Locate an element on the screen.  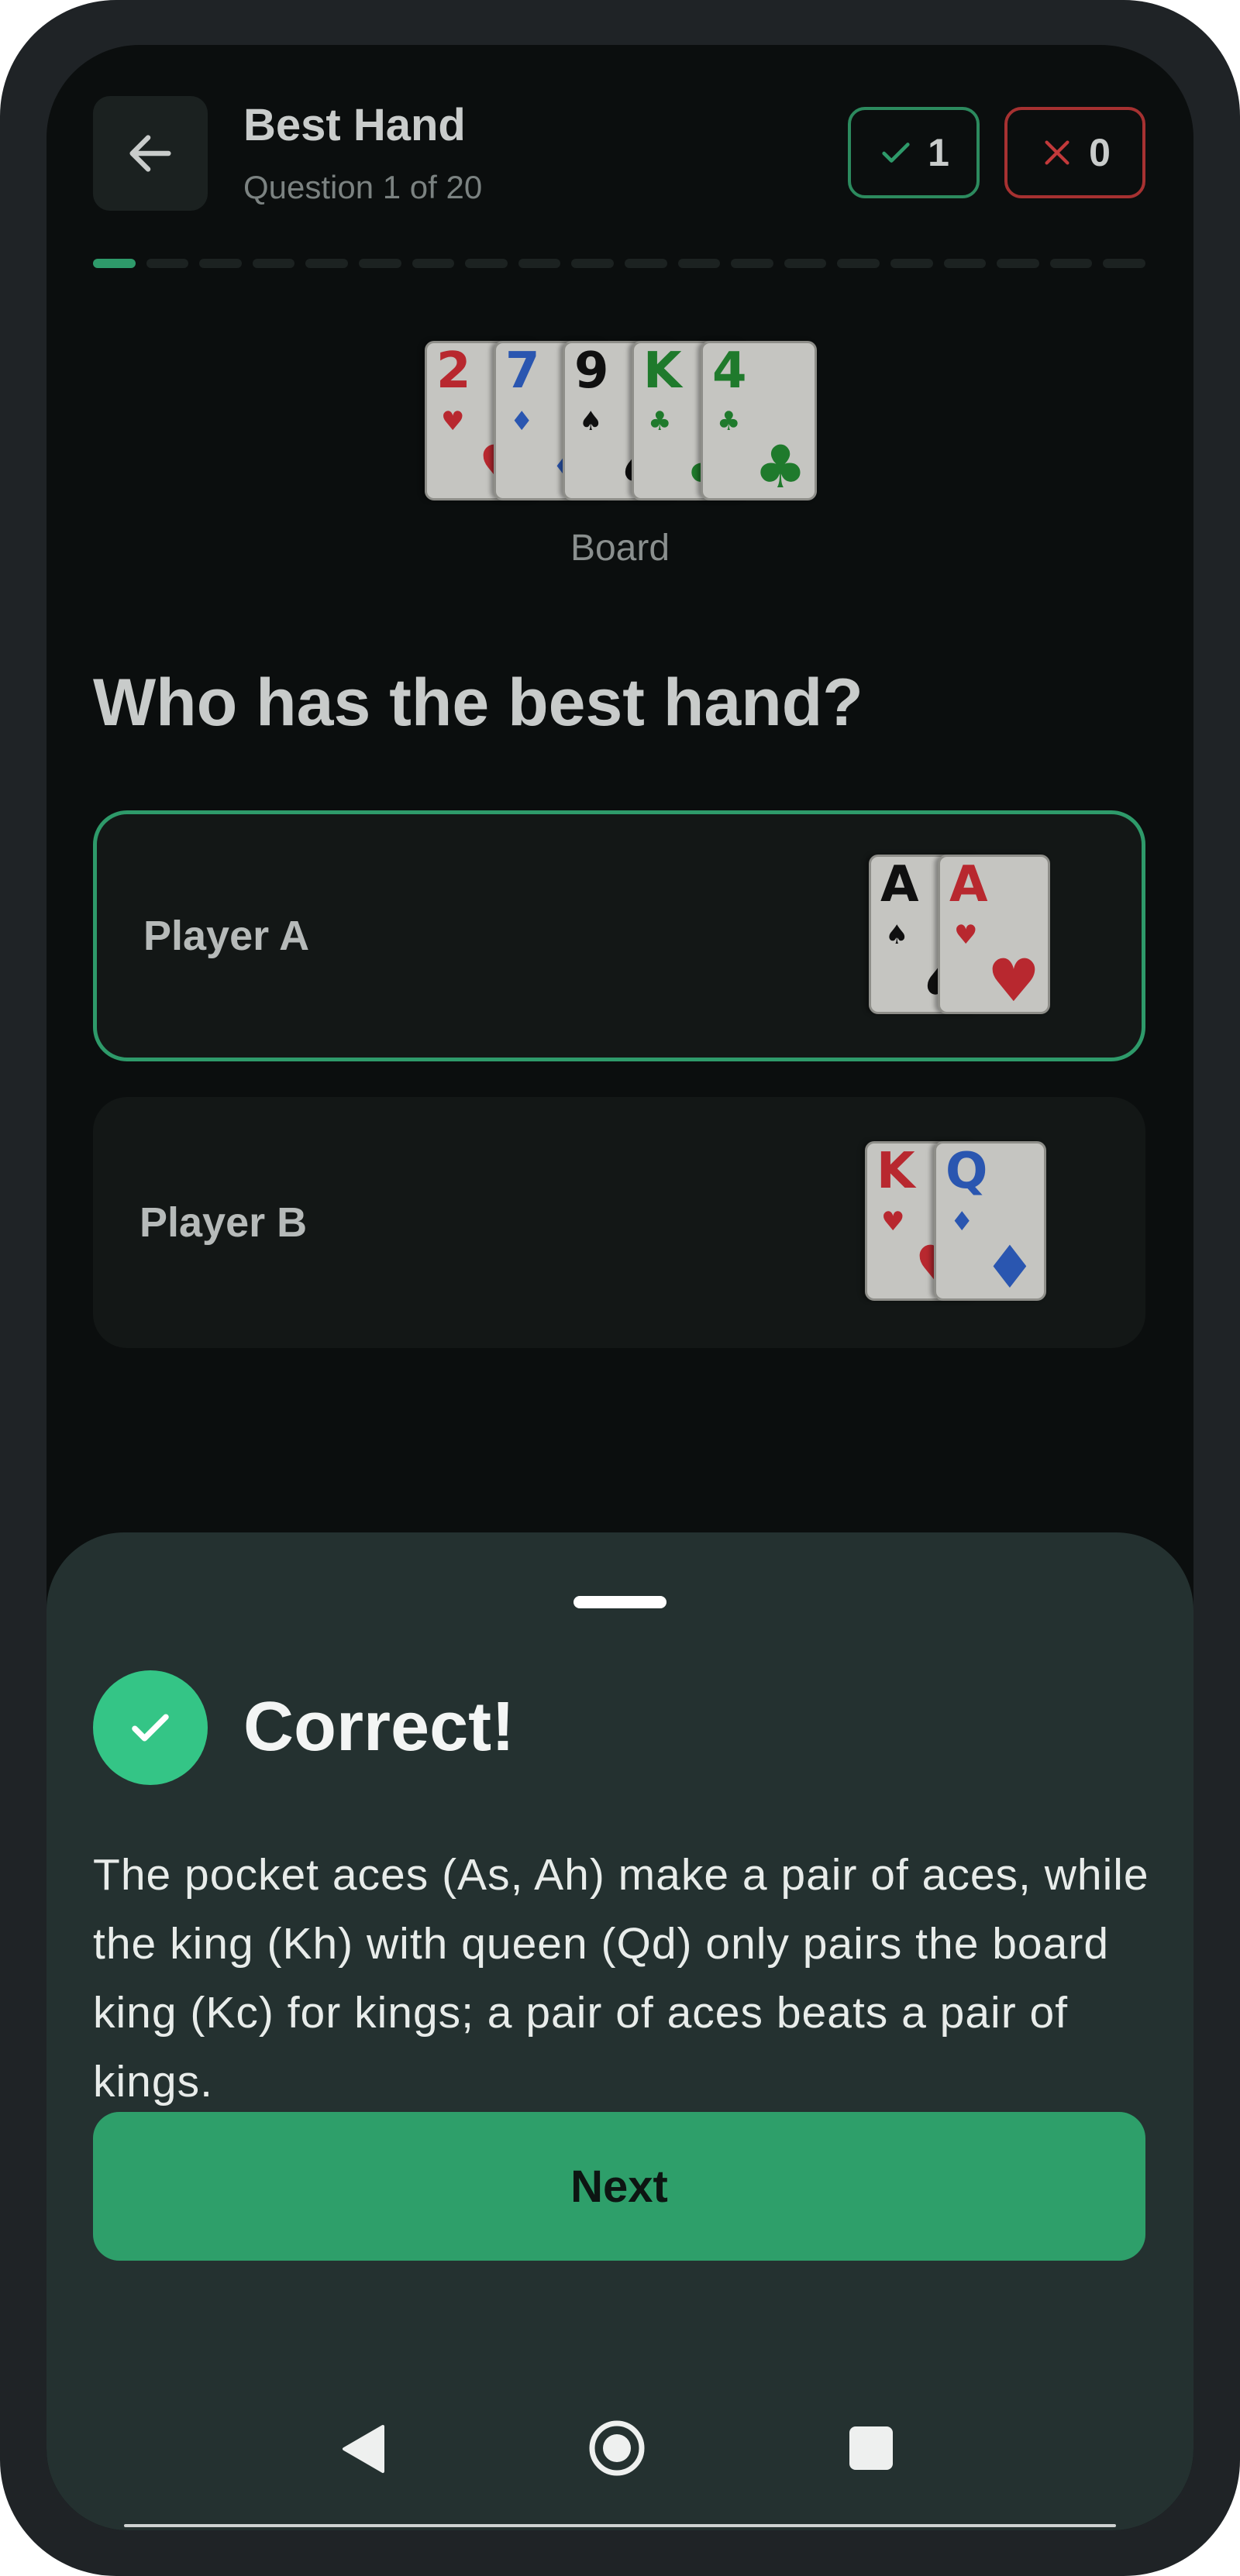
nav-home-button is located at coordinates (616, 2448).